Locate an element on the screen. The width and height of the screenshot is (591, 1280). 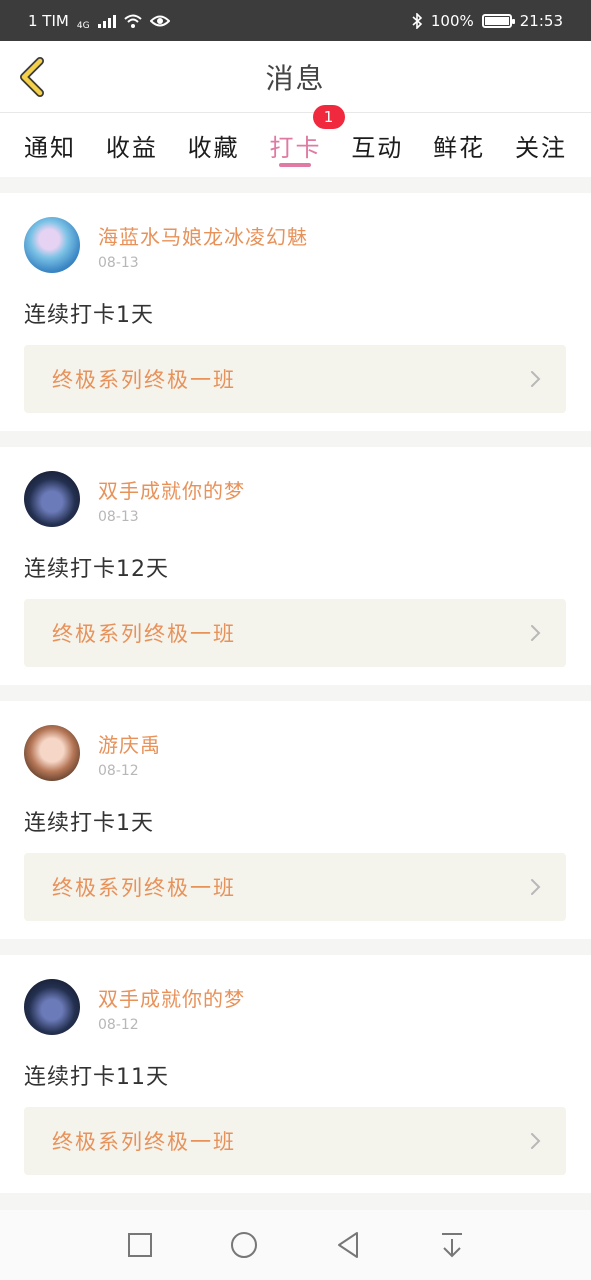
header: 消息 is located at coordinates (295, 77).